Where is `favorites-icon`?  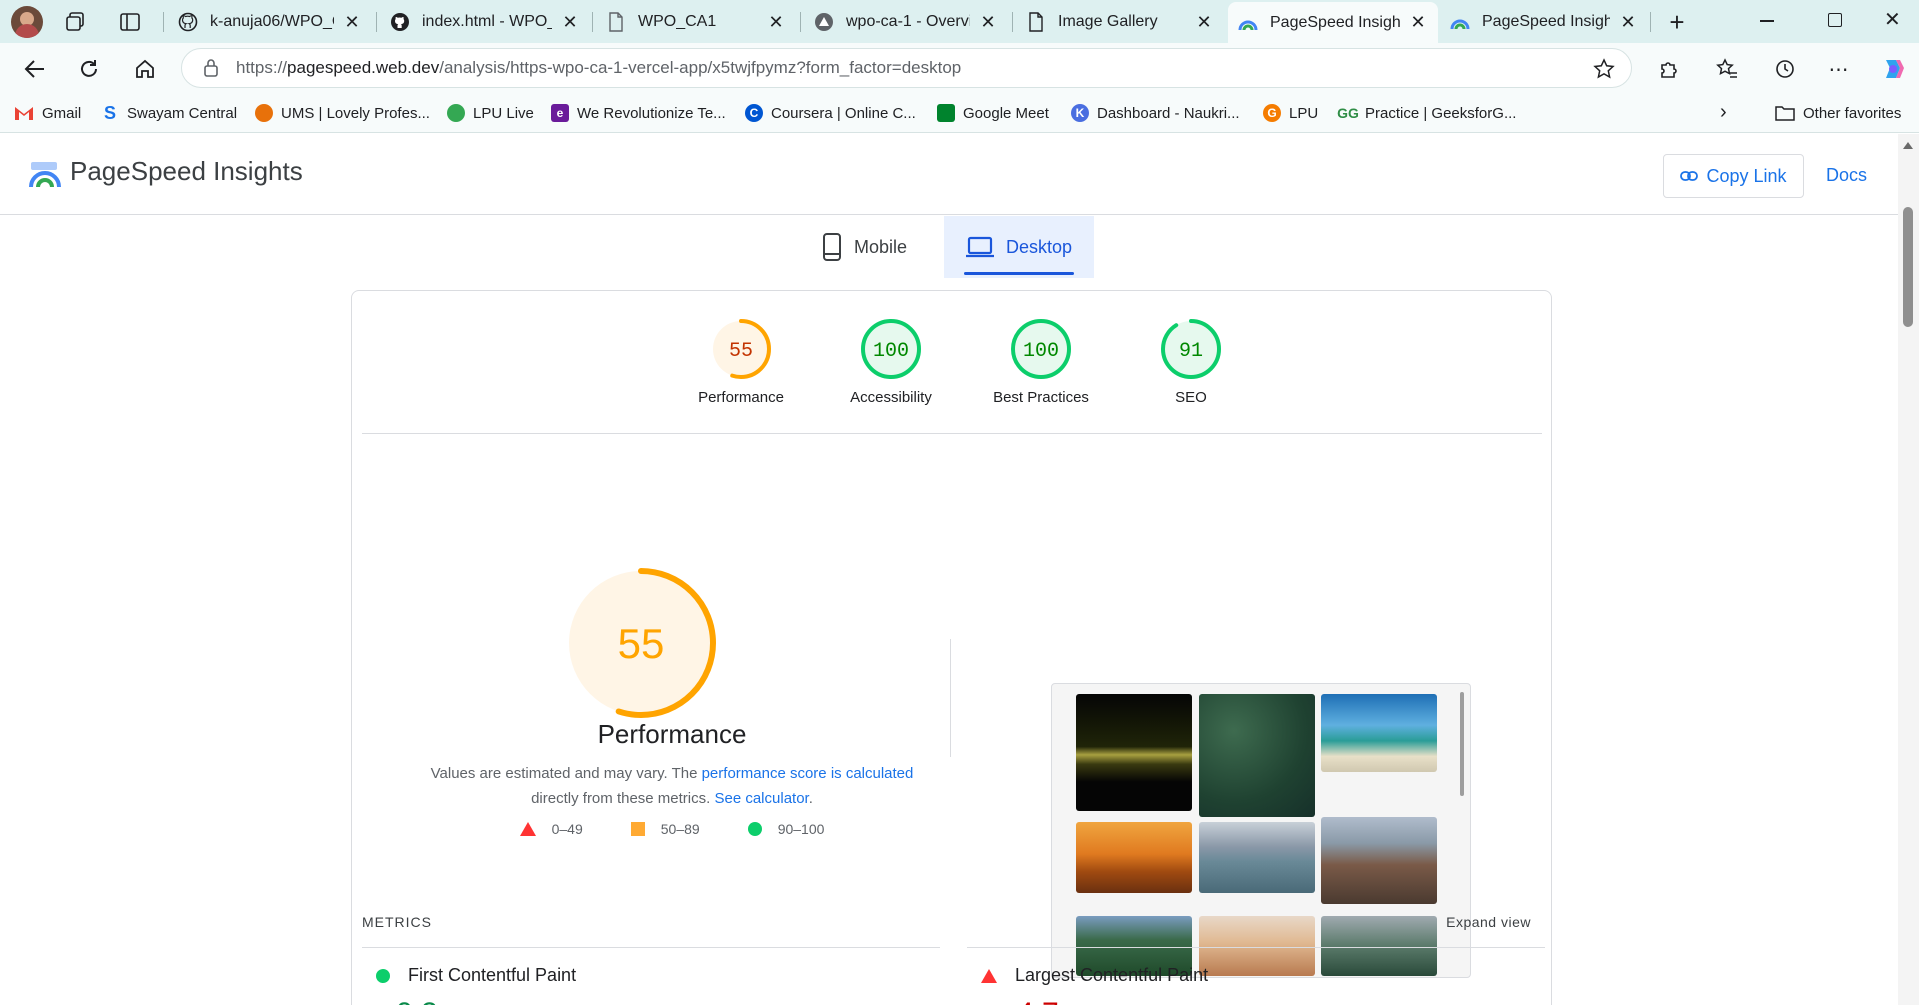
favorites-icon is located at coordinates (1726, 68).